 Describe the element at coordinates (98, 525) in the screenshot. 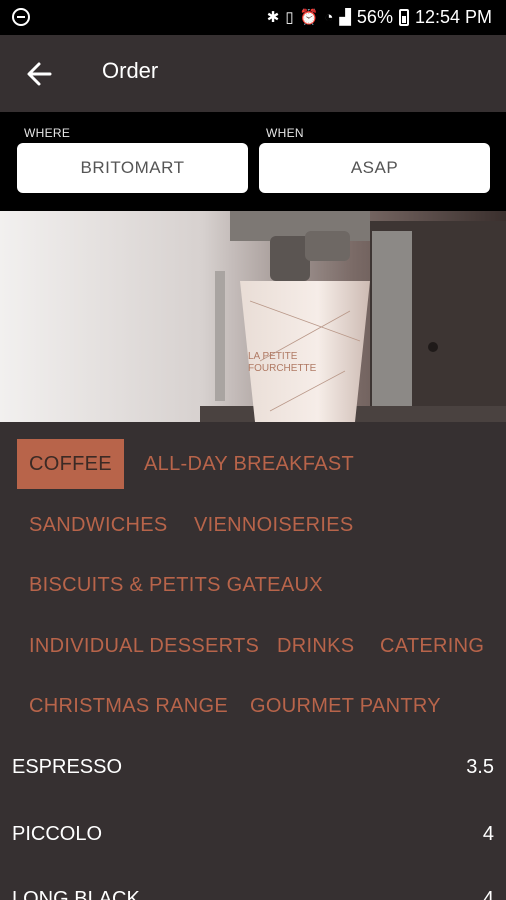

I see `category-sandwiches: SANDWICHES` at that location.